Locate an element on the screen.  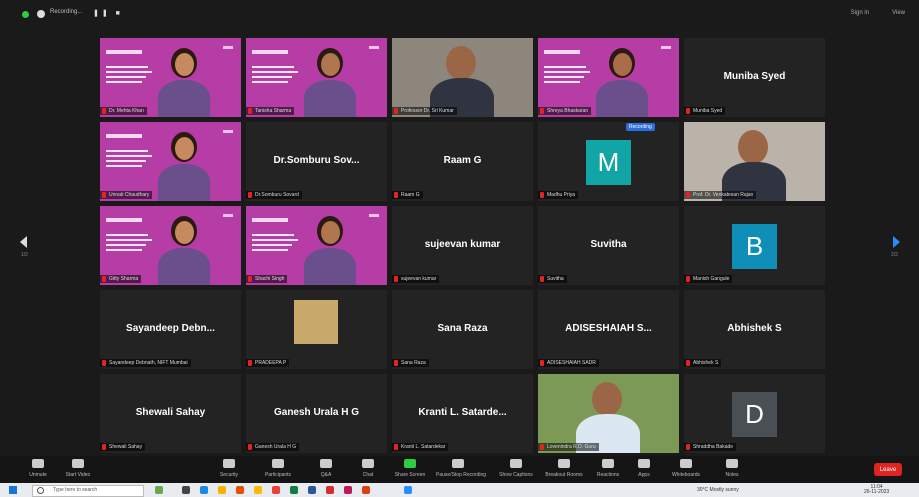
breakout-rooms-icon is located at coordinates (564, 463).